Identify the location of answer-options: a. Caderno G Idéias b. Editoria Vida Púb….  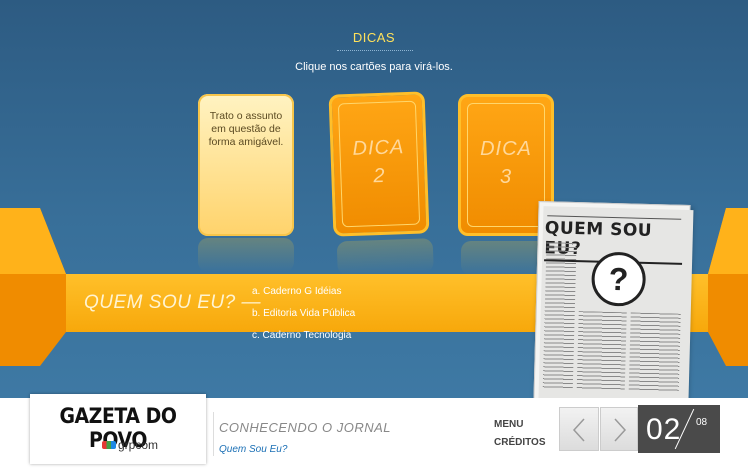
(303, 314).